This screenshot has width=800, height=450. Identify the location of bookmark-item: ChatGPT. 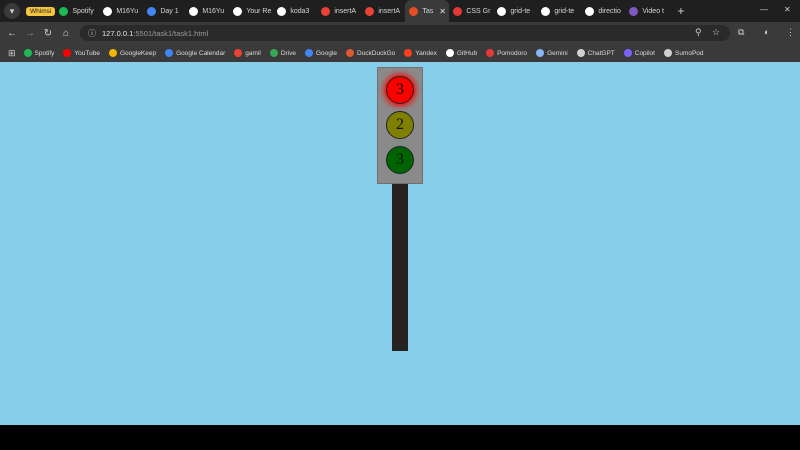
(595, 53).